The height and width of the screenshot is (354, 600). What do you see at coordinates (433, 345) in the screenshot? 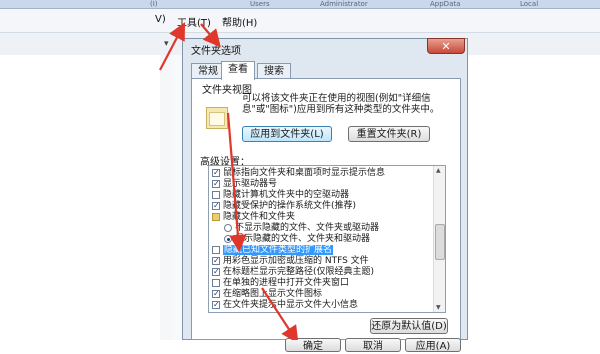
I see `apply-button: 应用(A)` at bounding box center [433, 345].